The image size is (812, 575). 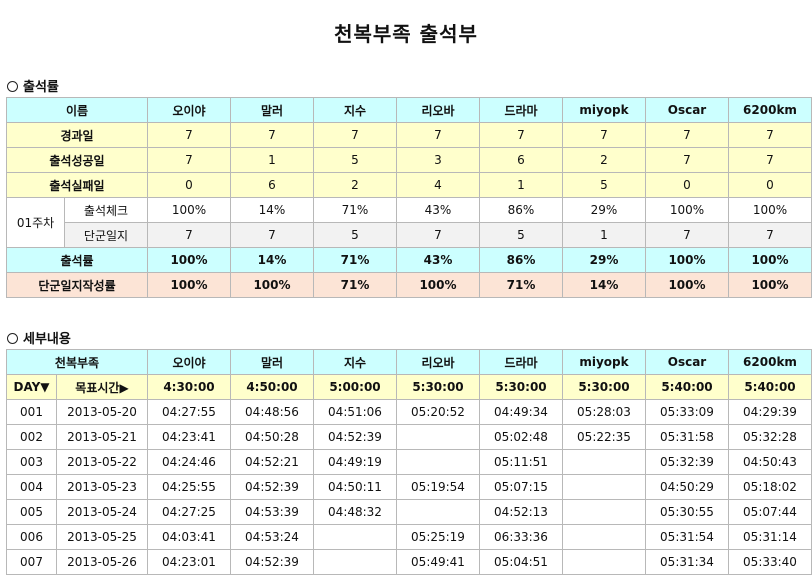 I want to click on section-details: 세부내용, so click(x=39, y=337).